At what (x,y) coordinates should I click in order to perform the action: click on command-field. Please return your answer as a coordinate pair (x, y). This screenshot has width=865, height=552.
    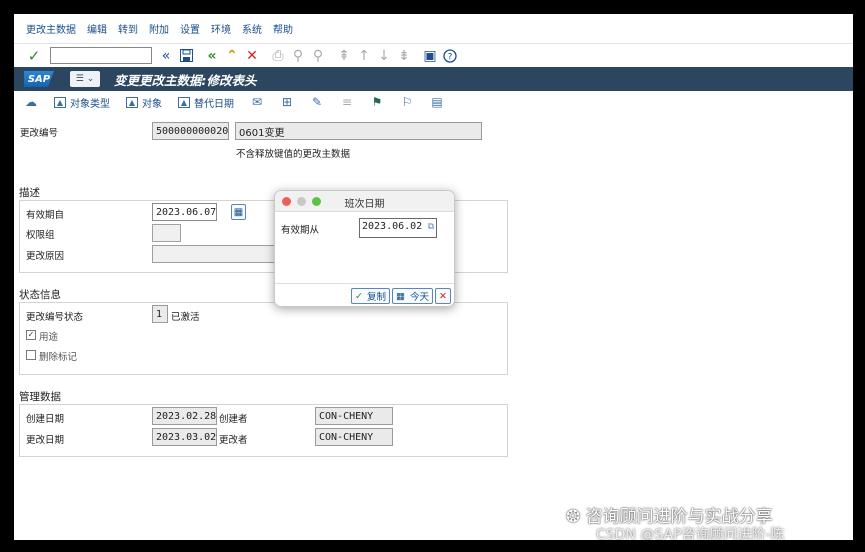
    Looking at the image, I should click on (101, 55).